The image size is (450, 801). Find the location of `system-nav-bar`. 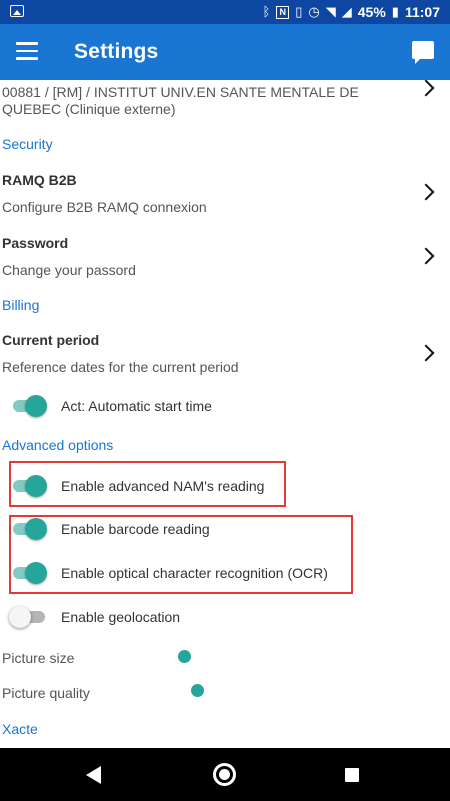

system-nav-bar is located at coordinates (225, 774).